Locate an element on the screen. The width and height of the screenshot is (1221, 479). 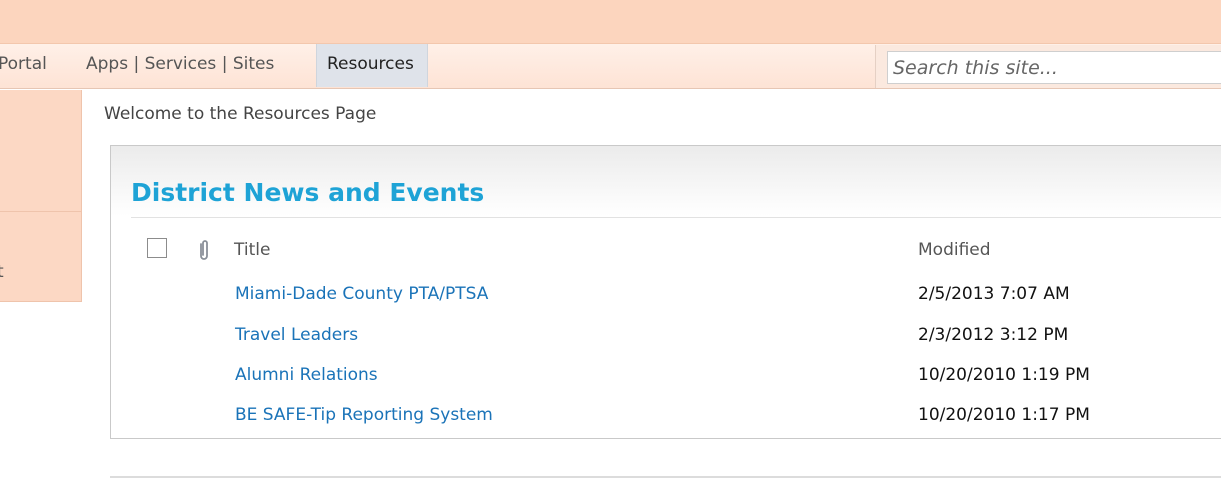
nav-apps-services-sites: Apps | Services | Sites is located at coordinates (180, 65).